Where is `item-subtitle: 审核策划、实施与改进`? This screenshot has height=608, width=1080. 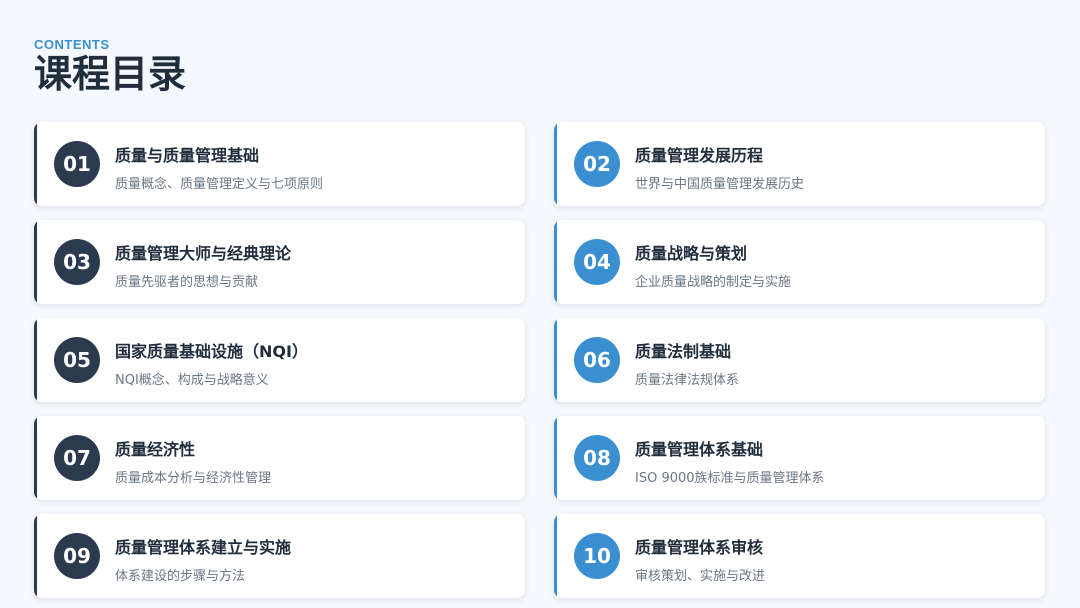 item-subtitle: 审核策划、实施与改进 is located at coordinates (700, 576).